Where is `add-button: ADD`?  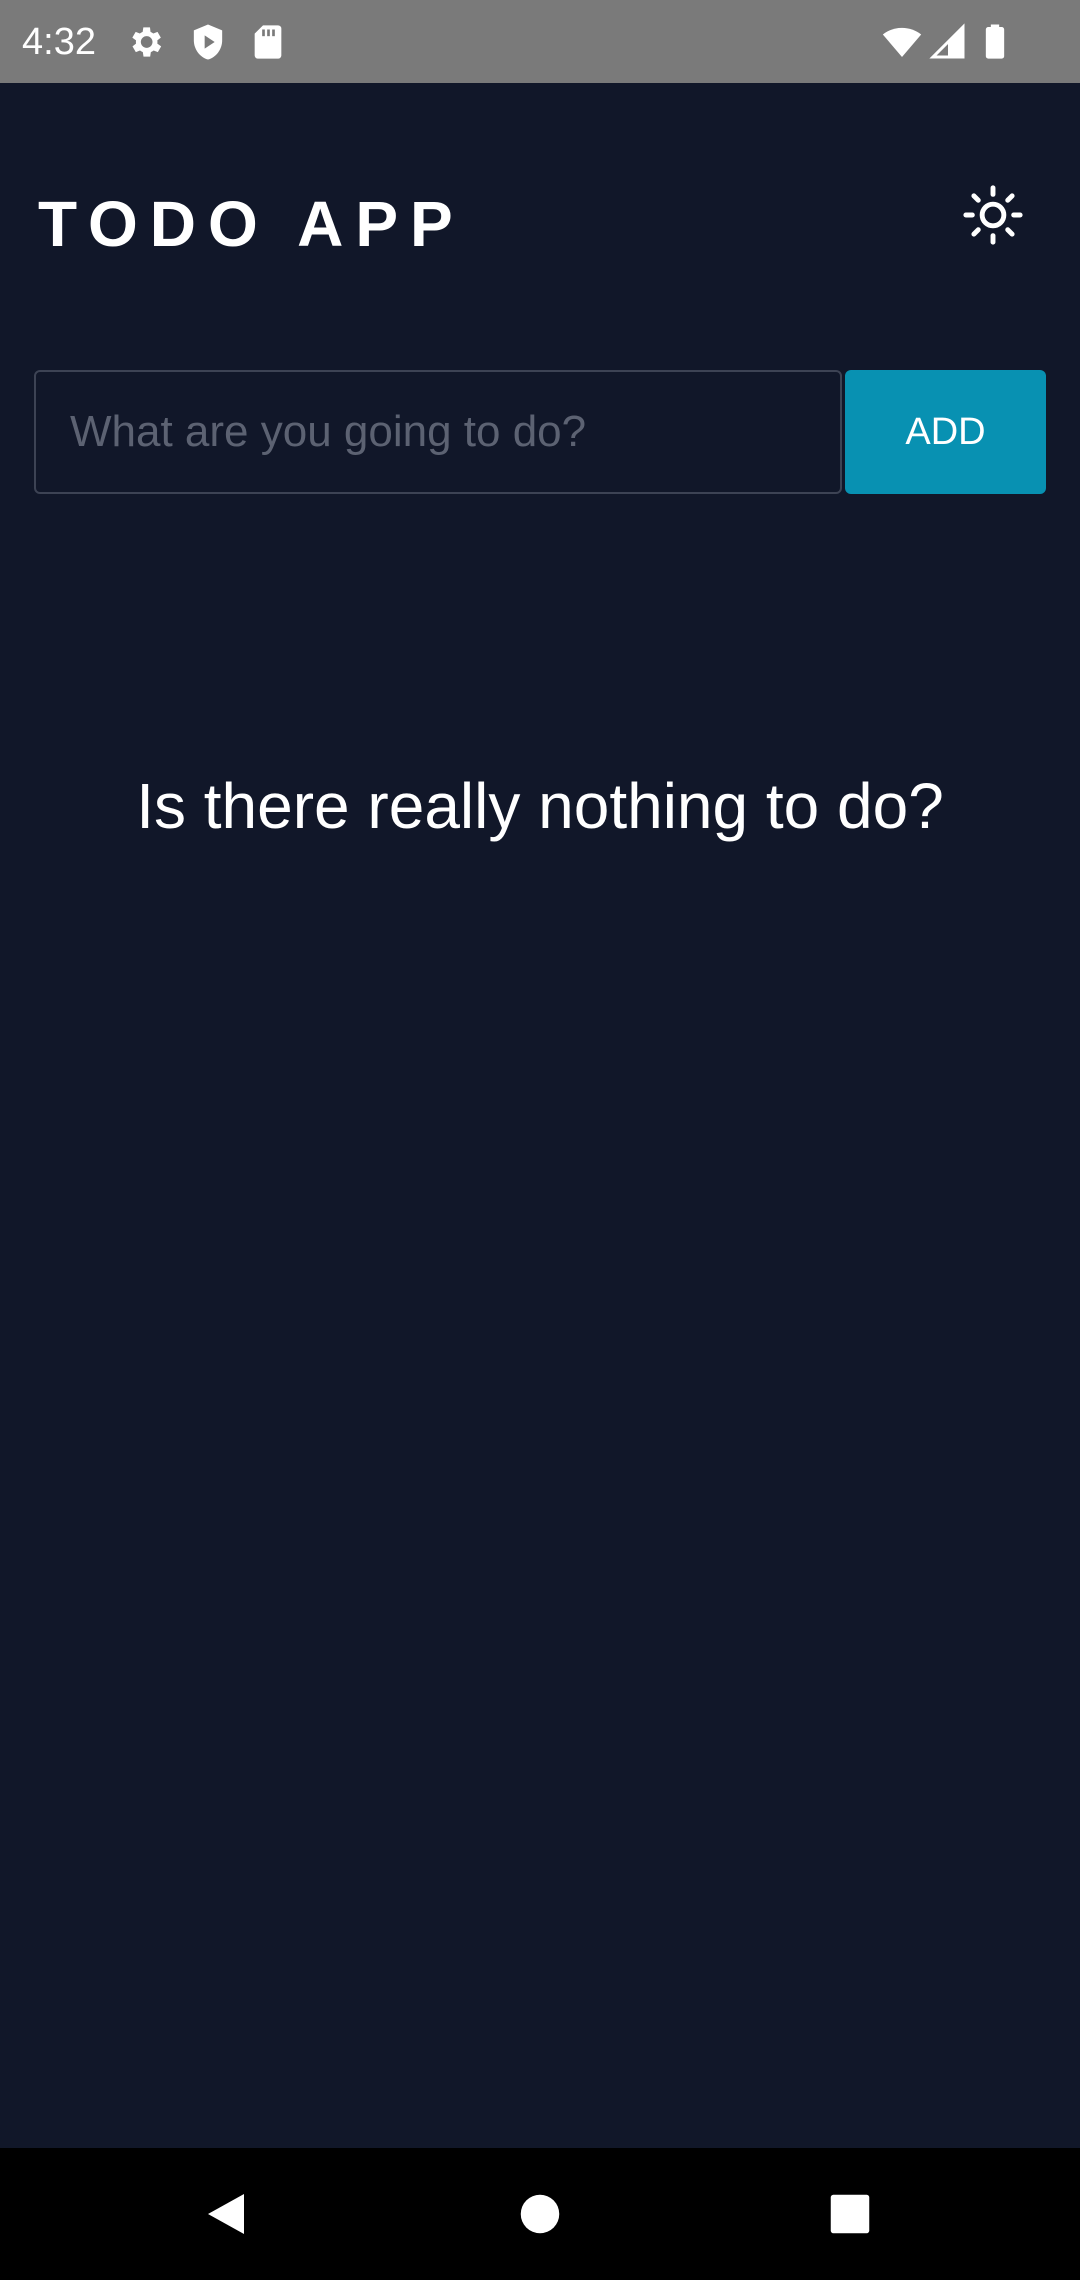
add-button: ADD is located at coordinates (945, 432).